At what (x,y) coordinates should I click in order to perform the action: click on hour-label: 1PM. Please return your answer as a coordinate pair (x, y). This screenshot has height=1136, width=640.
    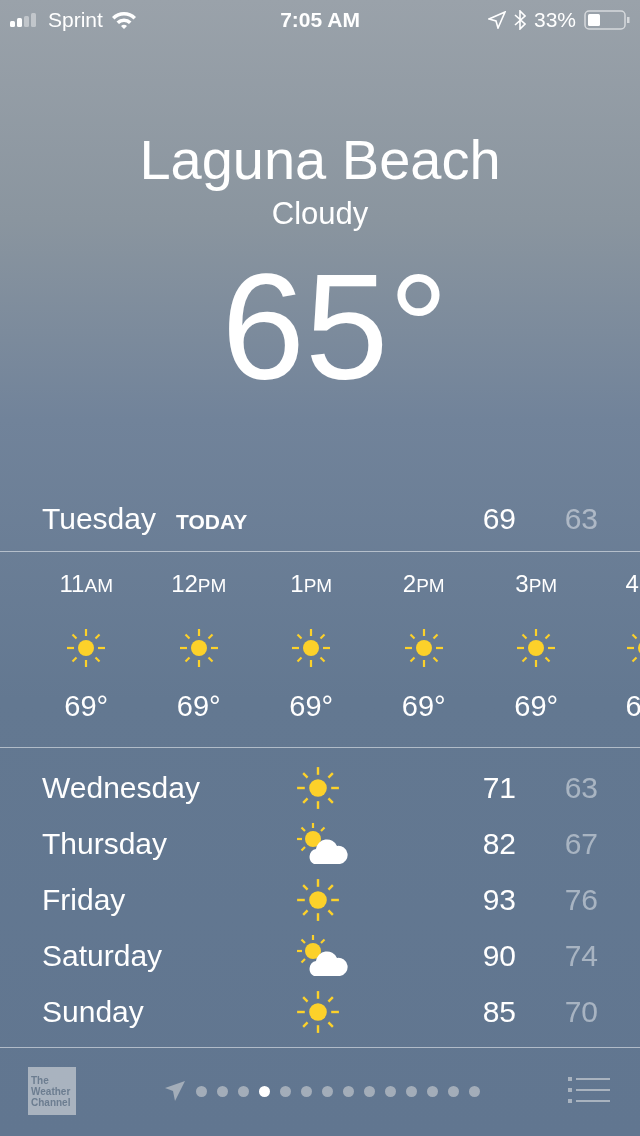
    Looking at the image, I should click on (311, 584).